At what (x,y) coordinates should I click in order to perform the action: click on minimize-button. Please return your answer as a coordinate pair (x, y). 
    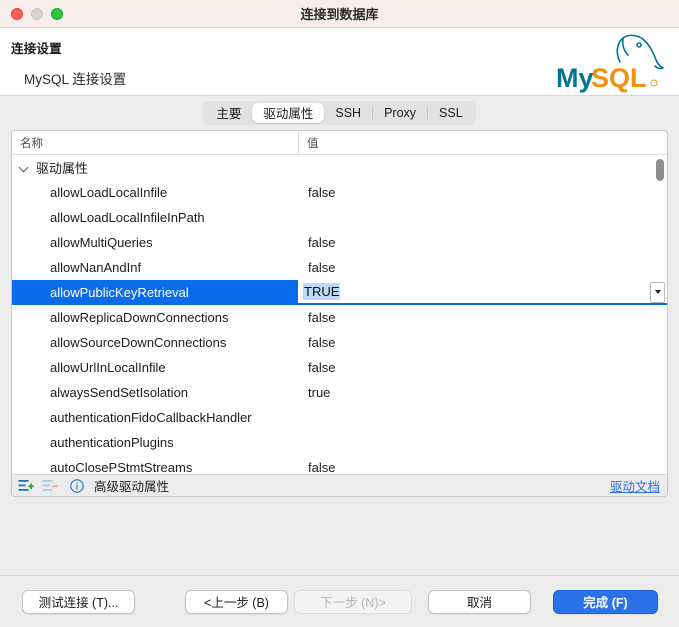
    Looking at the image, I should click on (37, 13).